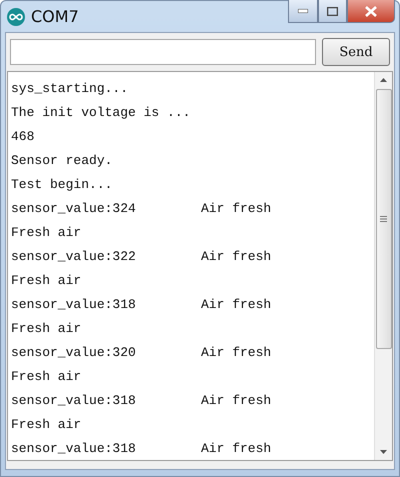 The width and height of the screenshot is (400, 477). I want to click on output-line: 468, so click(22, 136).